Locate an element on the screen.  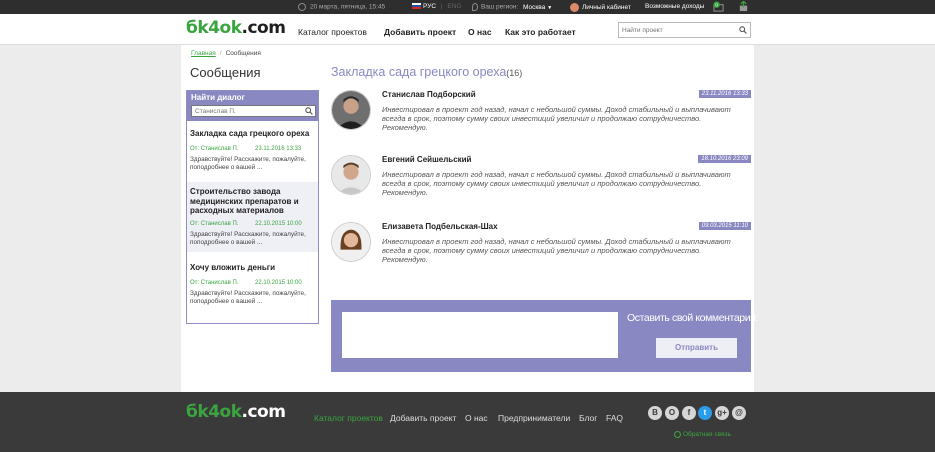
comment-textarea is located at coordinates (480, 335).